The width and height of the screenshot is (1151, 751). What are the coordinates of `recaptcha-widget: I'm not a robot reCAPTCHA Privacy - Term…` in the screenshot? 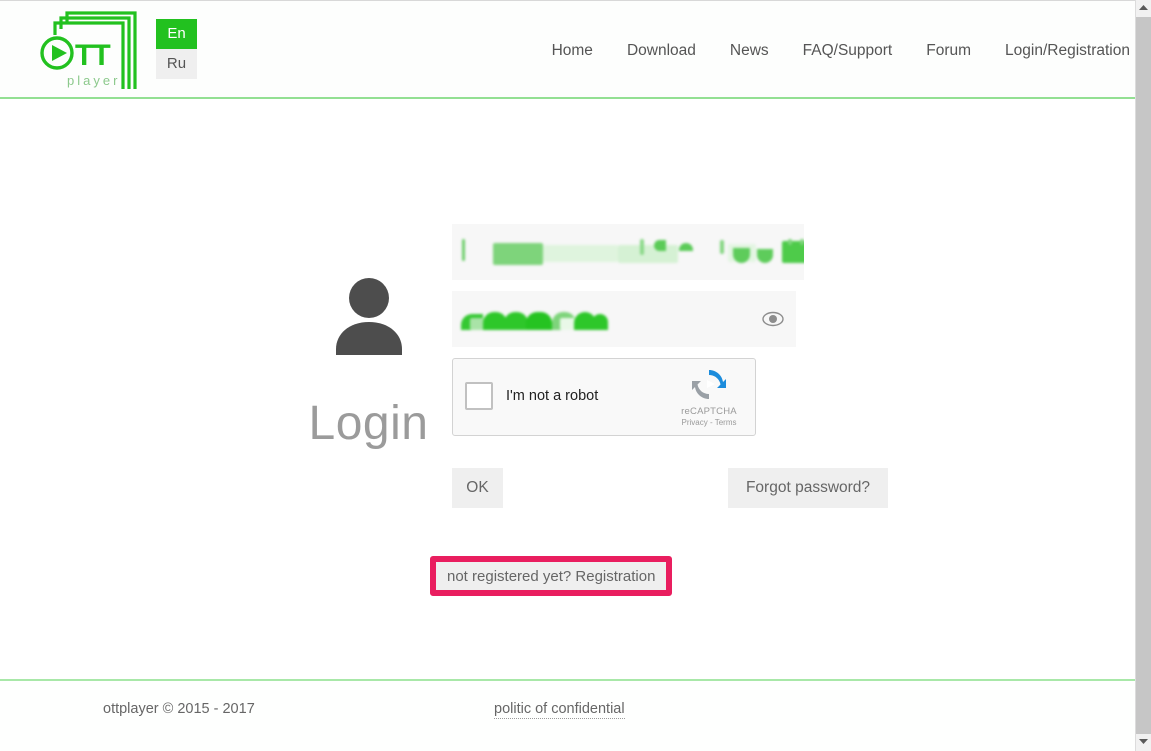 It's located at (604, 397).